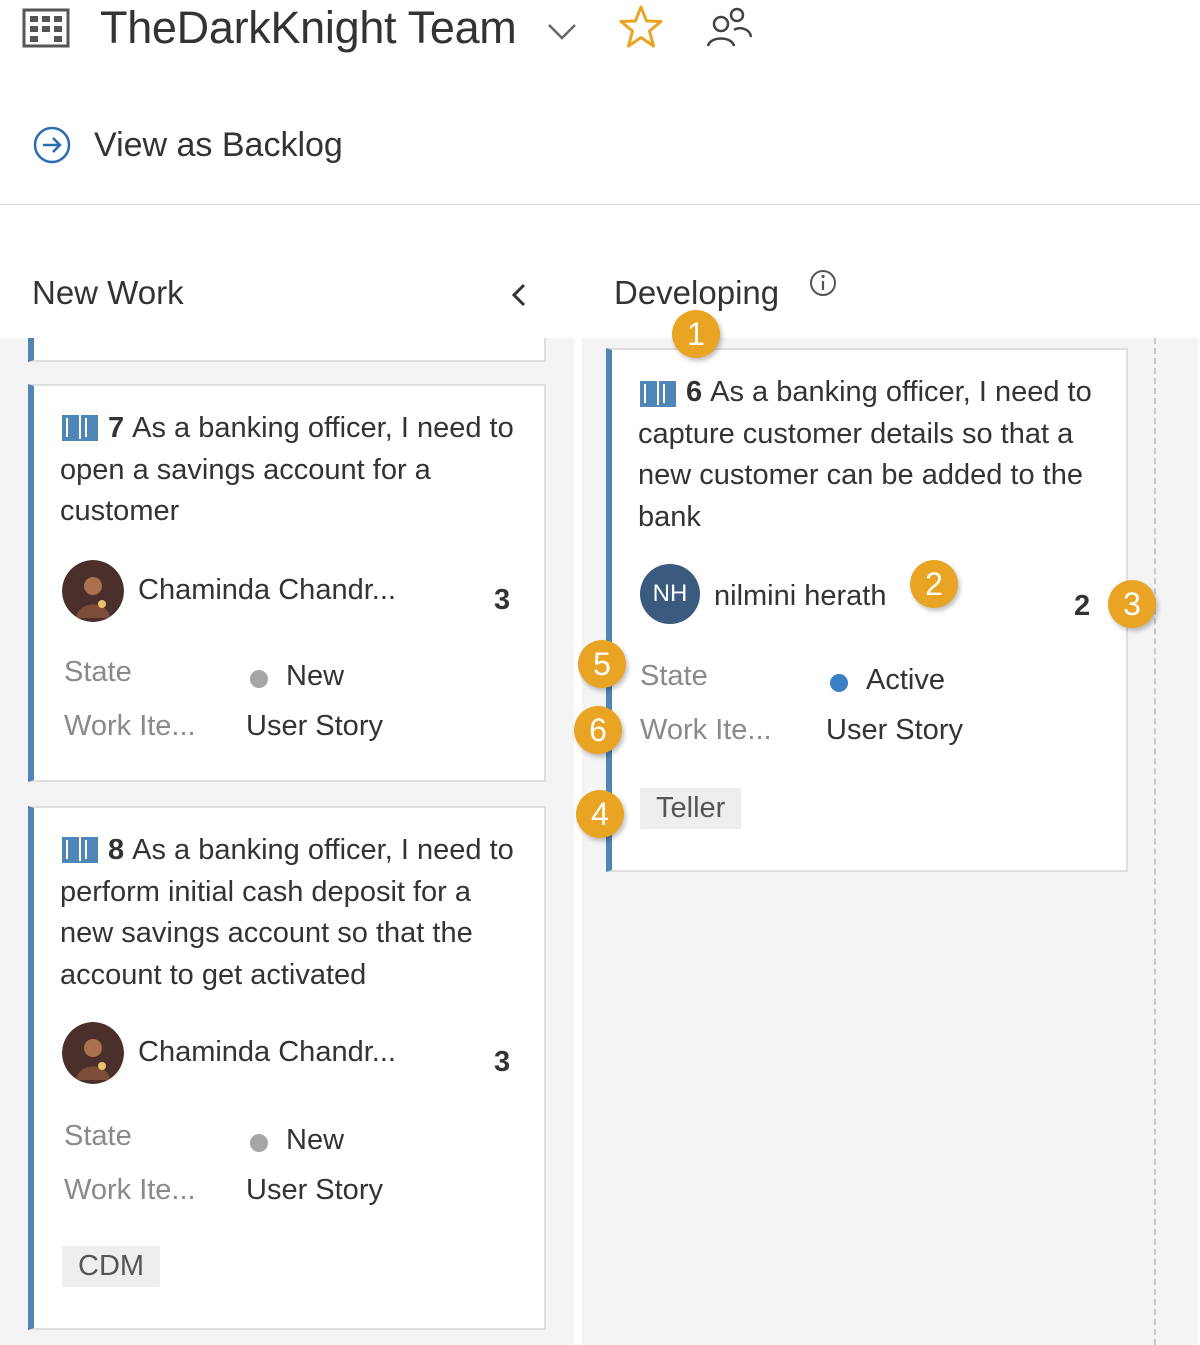  What do you see at coordinates (670, 594) in the screenshot?
I see `avatar: NH` at bounding box center [670, 594].